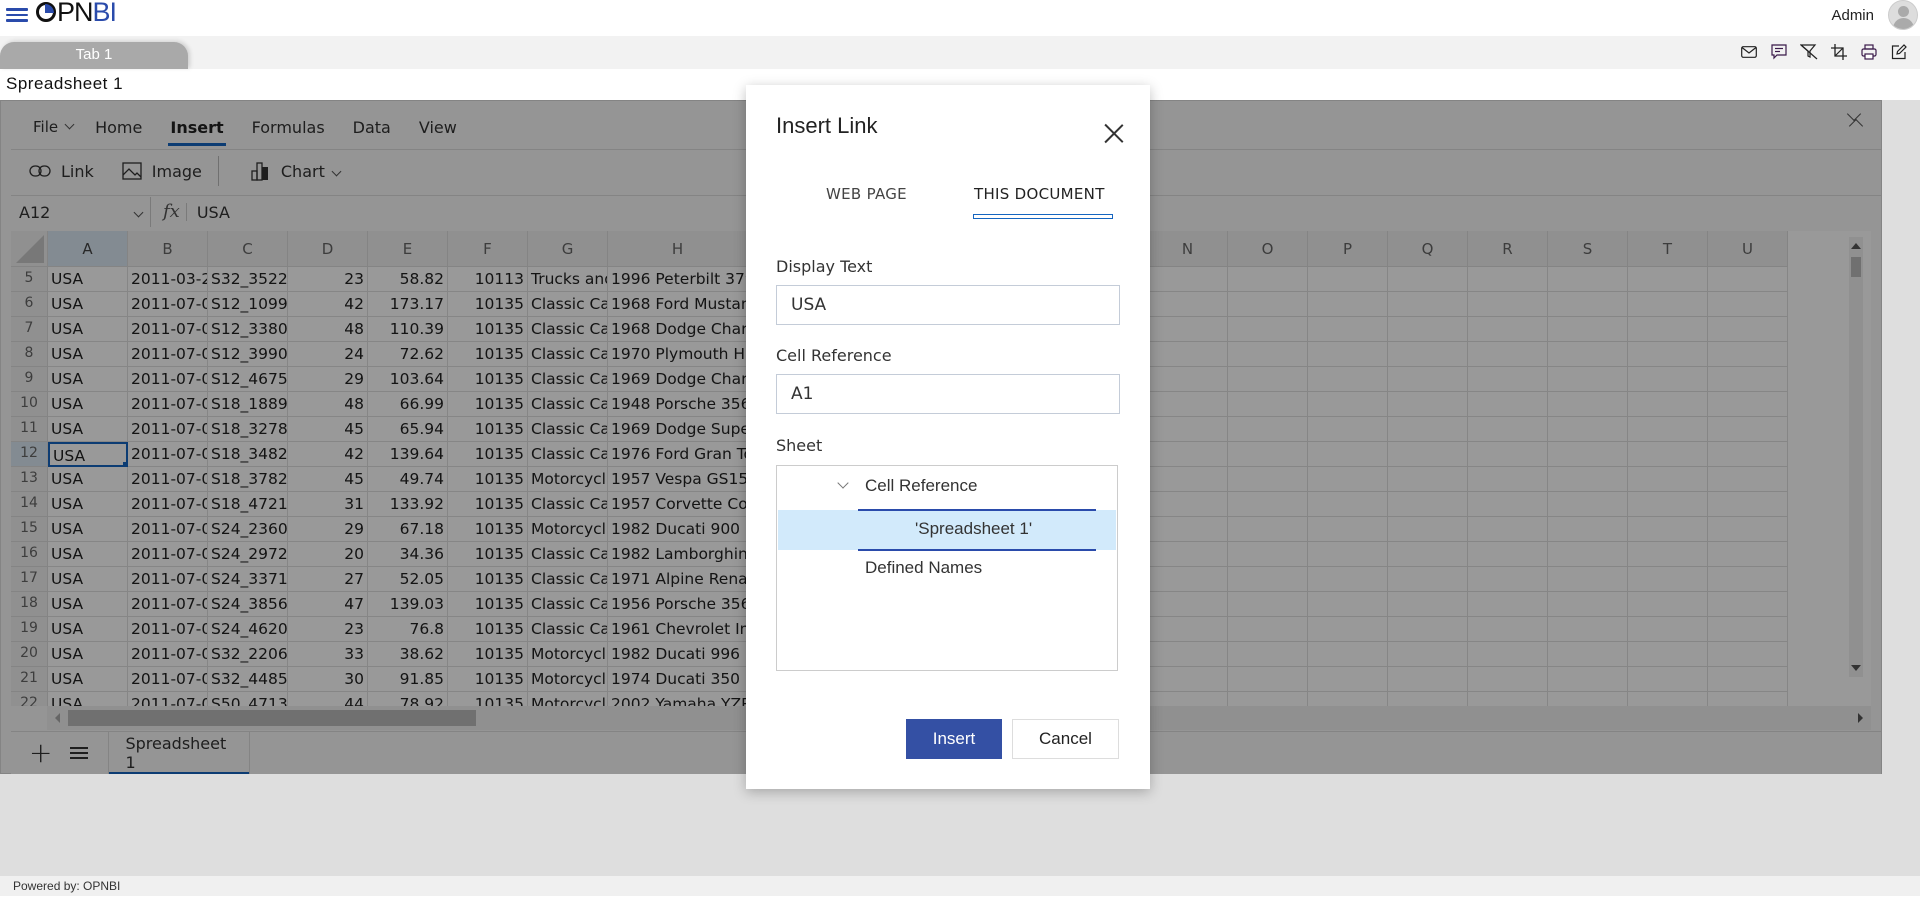 This screenshot has width=1920, height=900. What do you see at coordinates (1779, 52) in the screenshot?
I see `comment-icon` at bounding box center [1779, 52].